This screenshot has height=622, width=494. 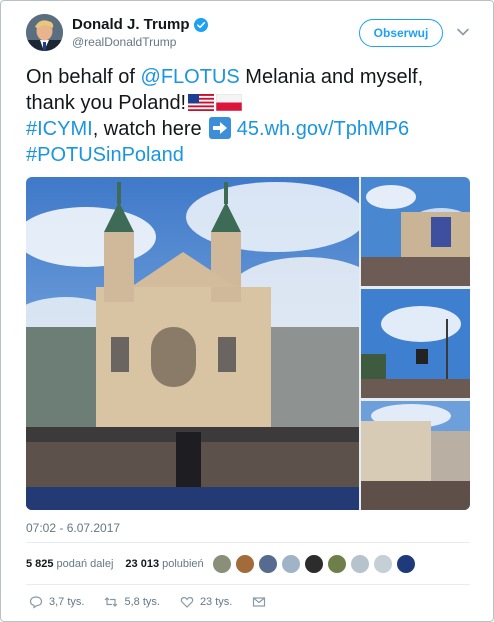 I want to click on tweet-text-part: Melania and myself,, so click(x=331, y=77).